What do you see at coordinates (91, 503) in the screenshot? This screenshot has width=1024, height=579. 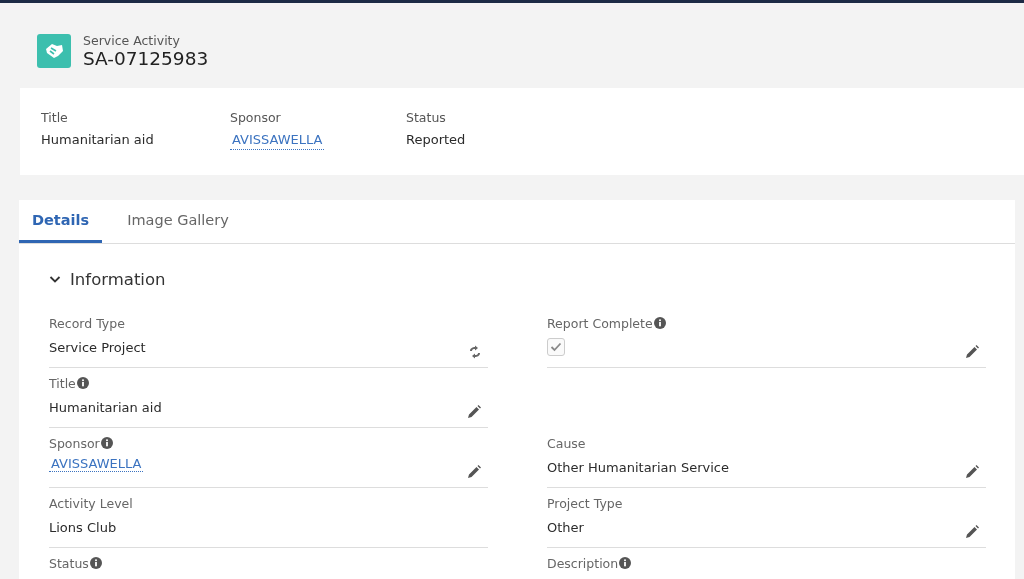 I see `field-label: Activity Level` at bounding box center [91, 503].